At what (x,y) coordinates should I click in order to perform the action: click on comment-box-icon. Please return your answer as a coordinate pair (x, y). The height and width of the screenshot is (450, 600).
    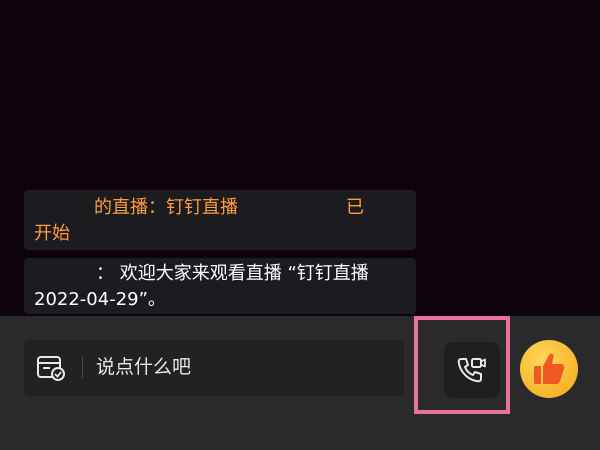
    Looking at the image, I should click on (51, 368).